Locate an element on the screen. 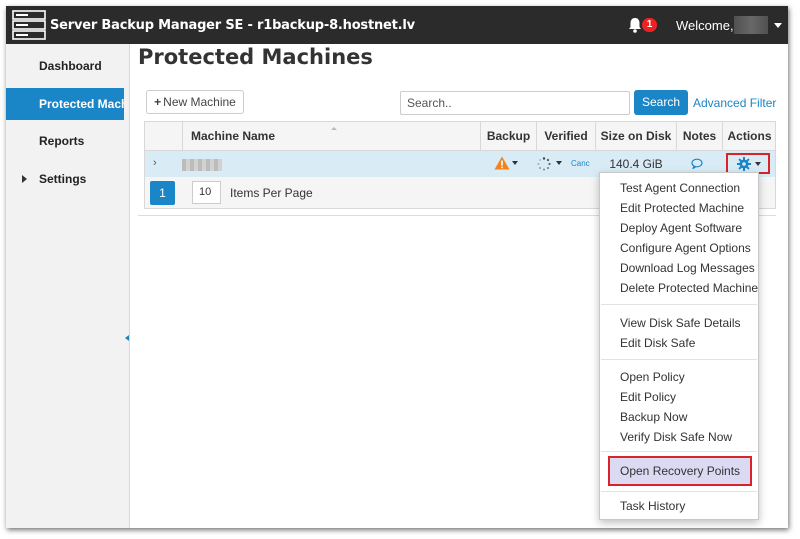 Image resolution: width=800 pixels, height=539 pixels. sidebar-item-label: Reports is located at coordinates (62, 141).